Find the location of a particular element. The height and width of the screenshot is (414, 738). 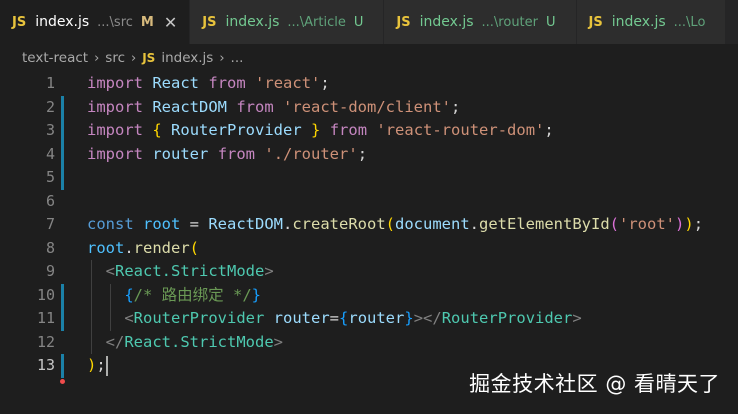

tab-path: ...\router is located at coordinates (509, 22).